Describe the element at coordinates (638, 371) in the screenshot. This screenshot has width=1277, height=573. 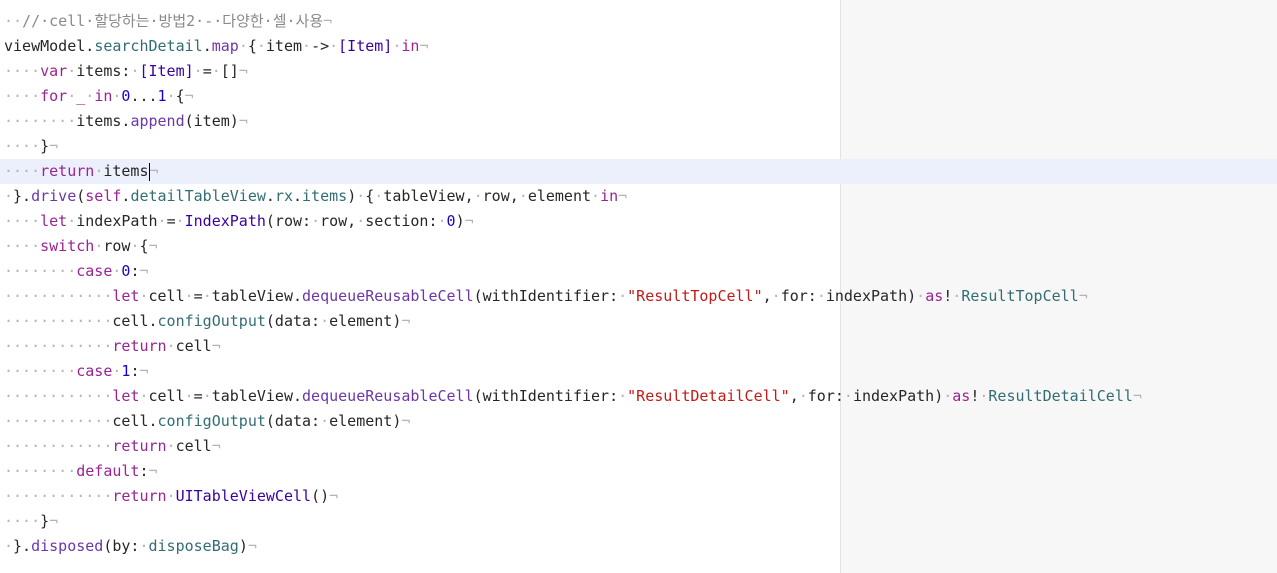
I see `code-line: ········case·1:¬` at that location.